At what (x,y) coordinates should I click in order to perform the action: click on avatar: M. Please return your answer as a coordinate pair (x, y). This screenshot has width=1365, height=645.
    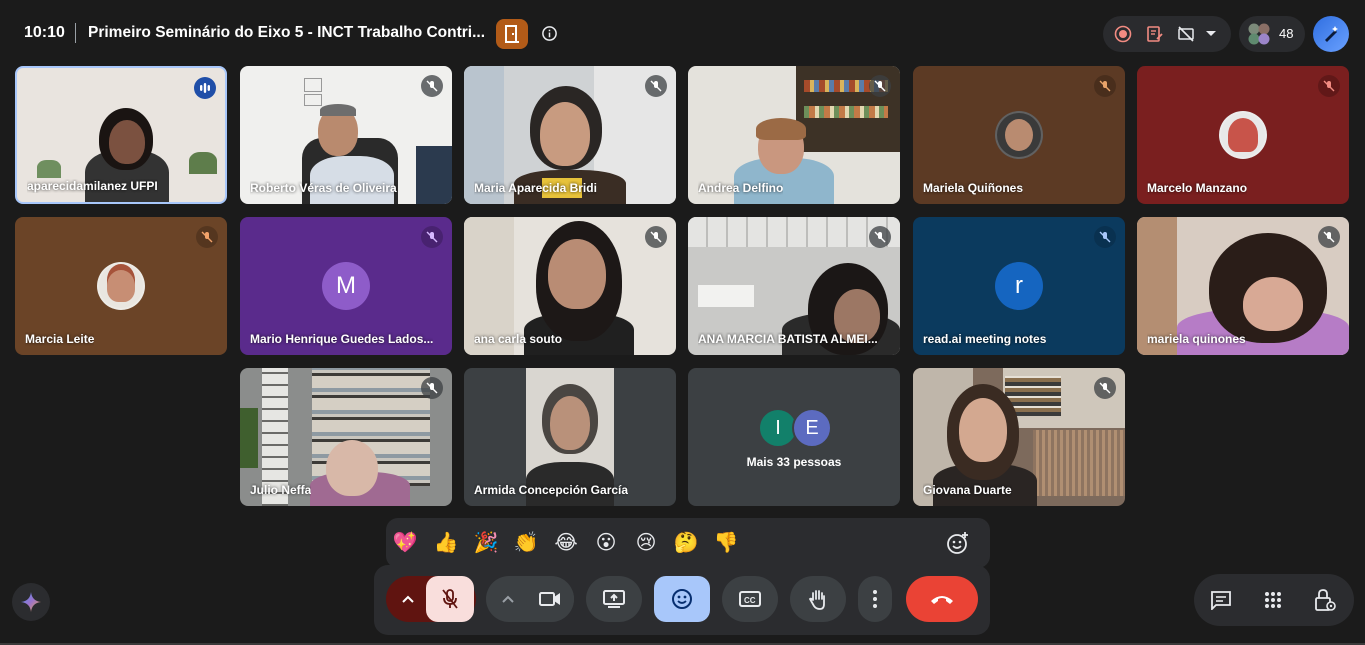
    Looking at the image, I should click on (346, 286).